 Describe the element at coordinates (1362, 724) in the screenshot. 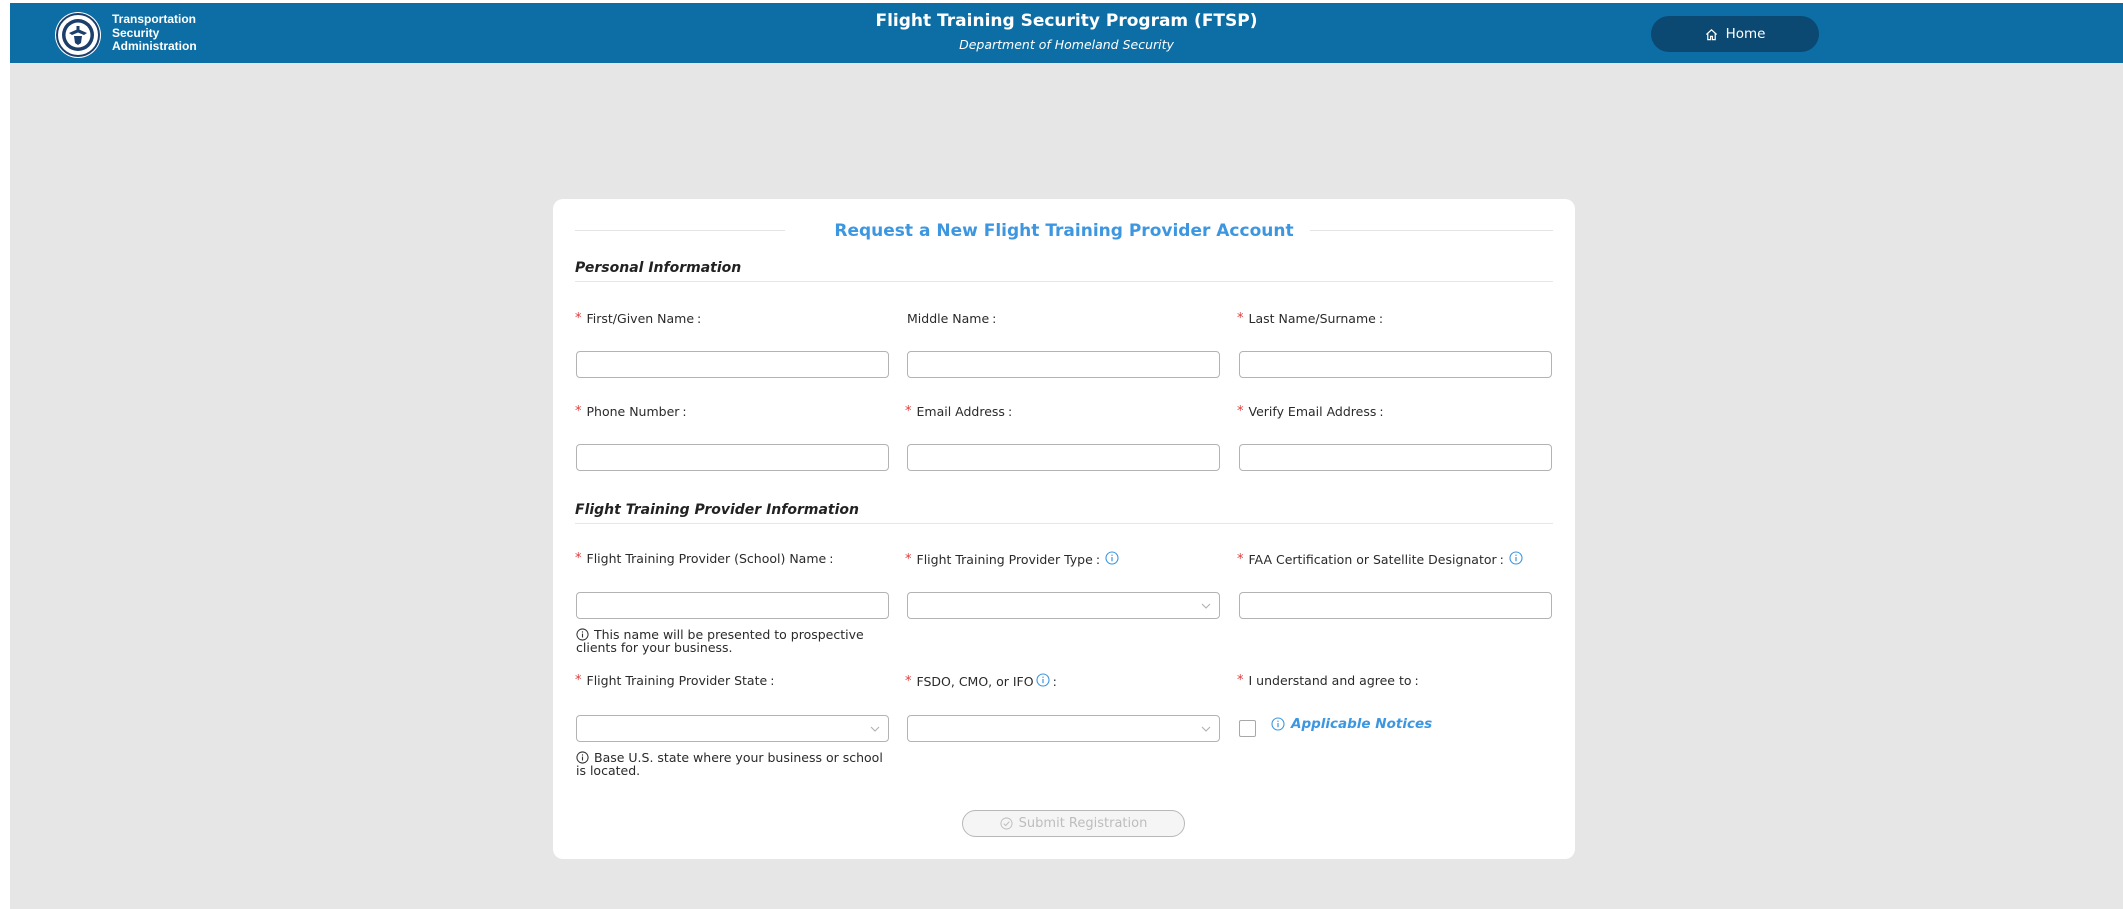

I see `applicable-notices-text: Applicable Notices` at that location.